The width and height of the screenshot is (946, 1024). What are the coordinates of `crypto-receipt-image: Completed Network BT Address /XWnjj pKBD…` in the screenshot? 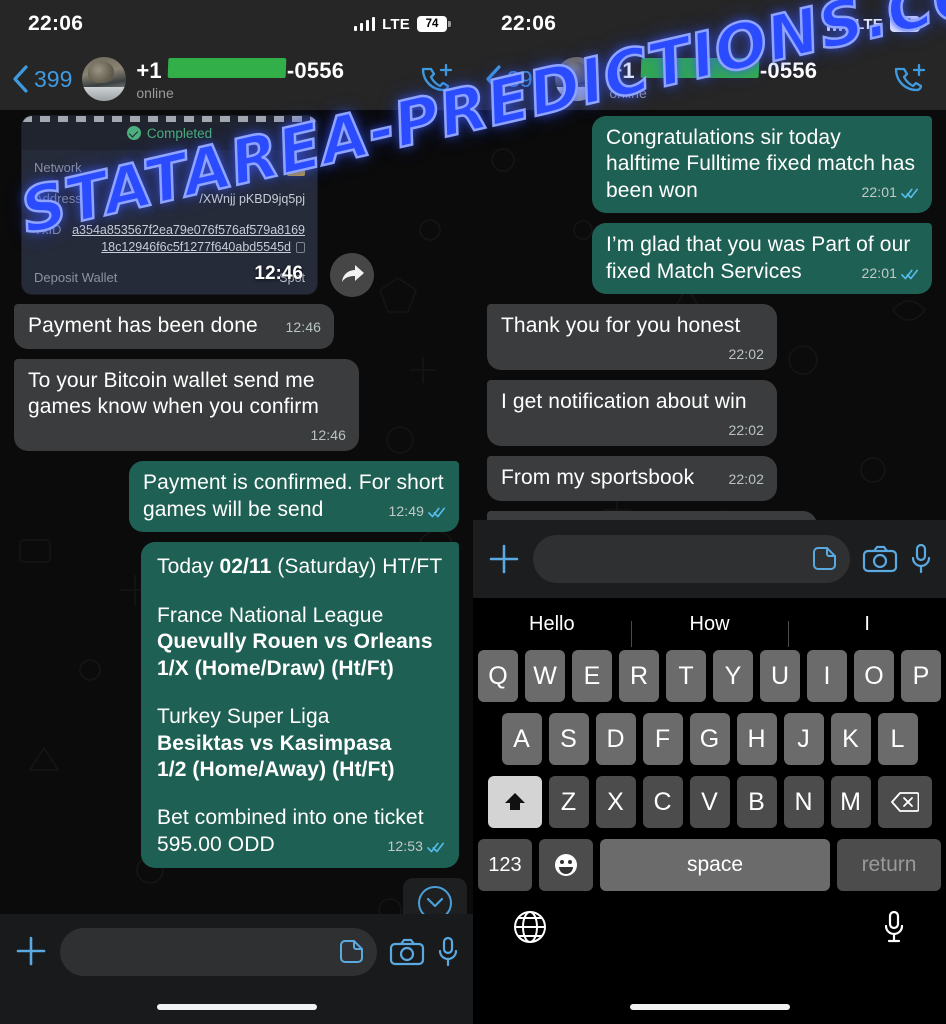 It's located at (169, 205).